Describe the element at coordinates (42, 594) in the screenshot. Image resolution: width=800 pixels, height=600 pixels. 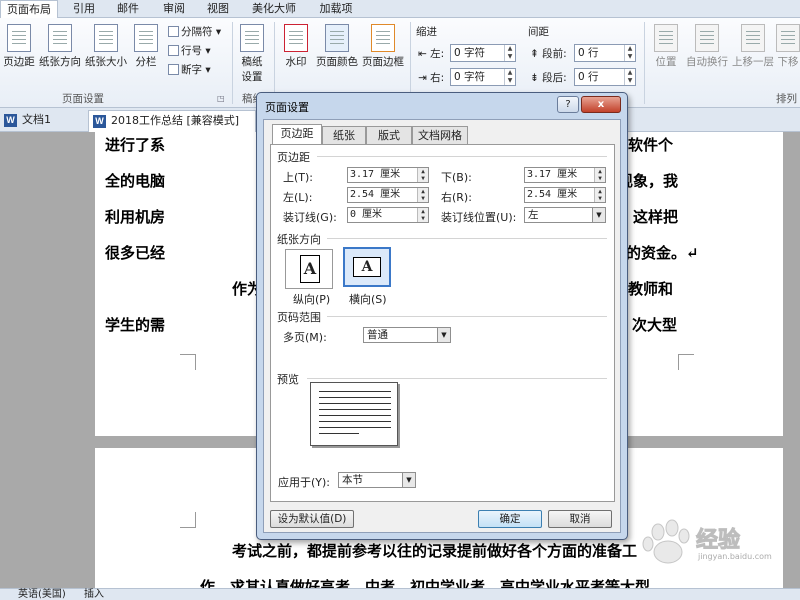
I see `language-indicator: 英语(美国)` at that location.